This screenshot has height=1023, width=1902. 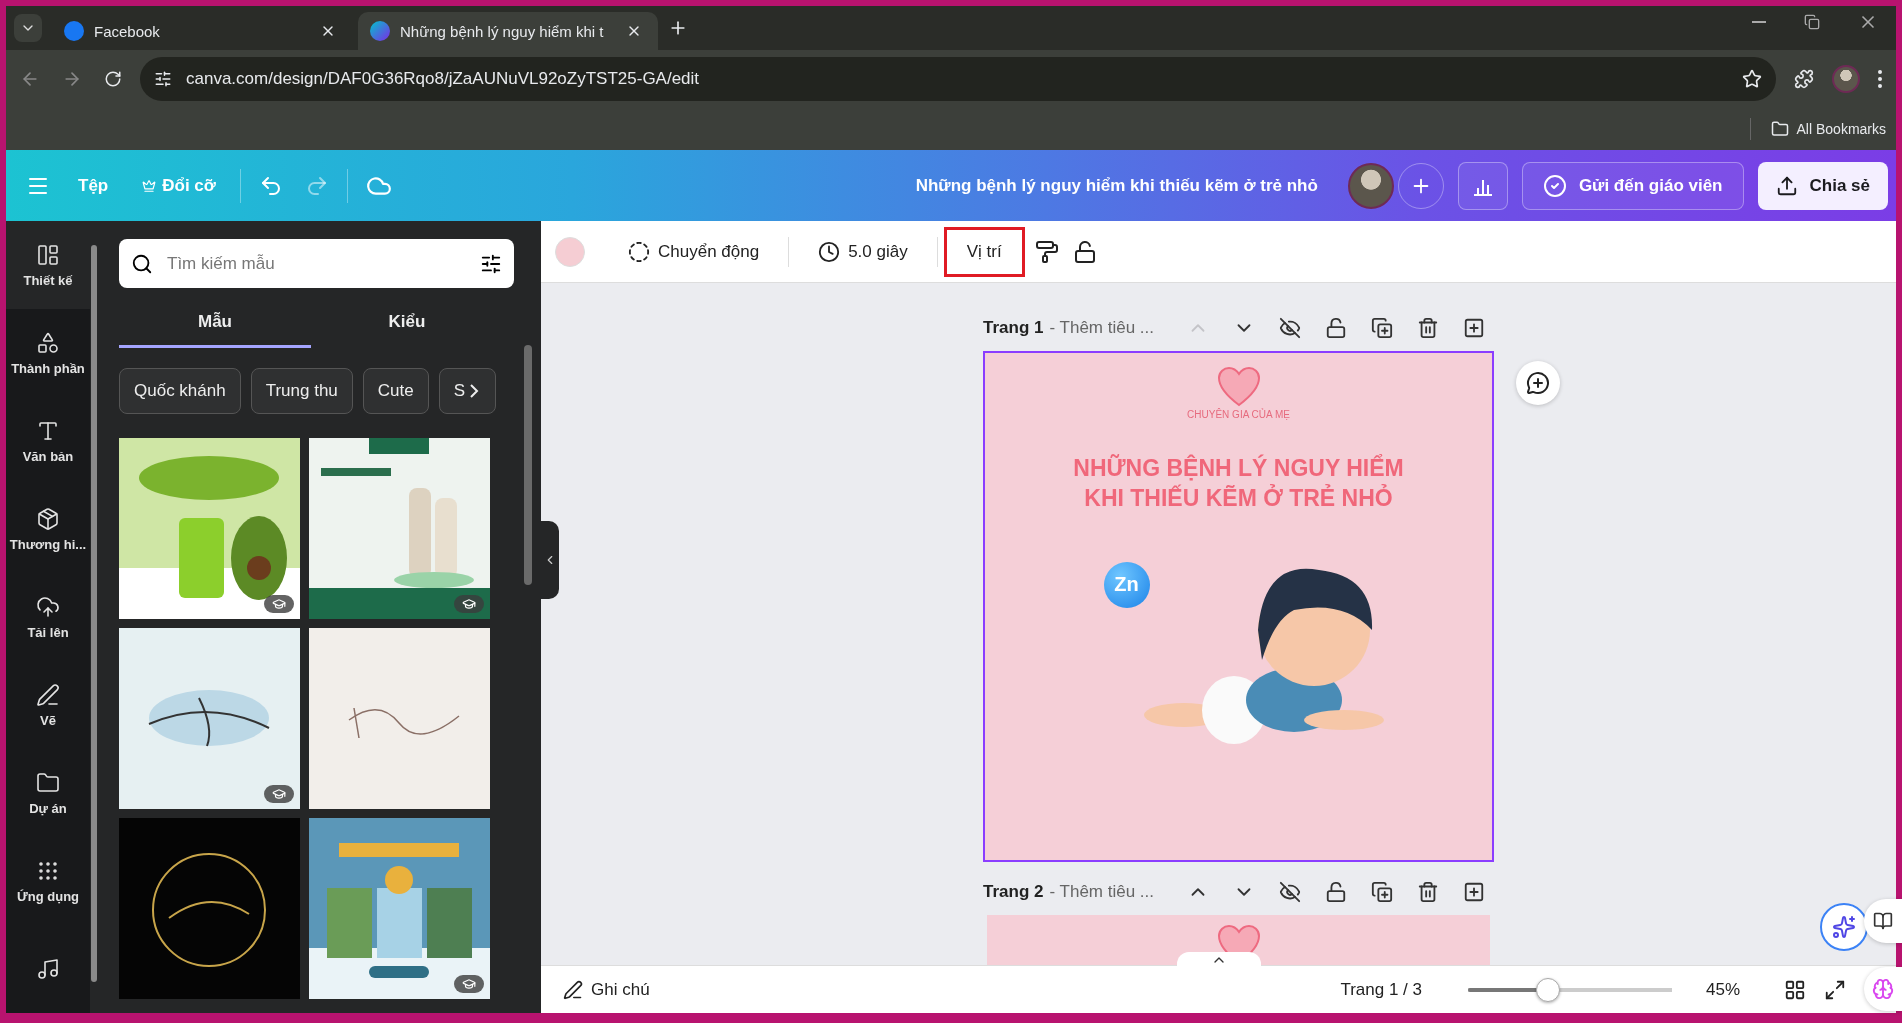 I want to click on category-chip: Trung thu, so click(x=301, y=391).